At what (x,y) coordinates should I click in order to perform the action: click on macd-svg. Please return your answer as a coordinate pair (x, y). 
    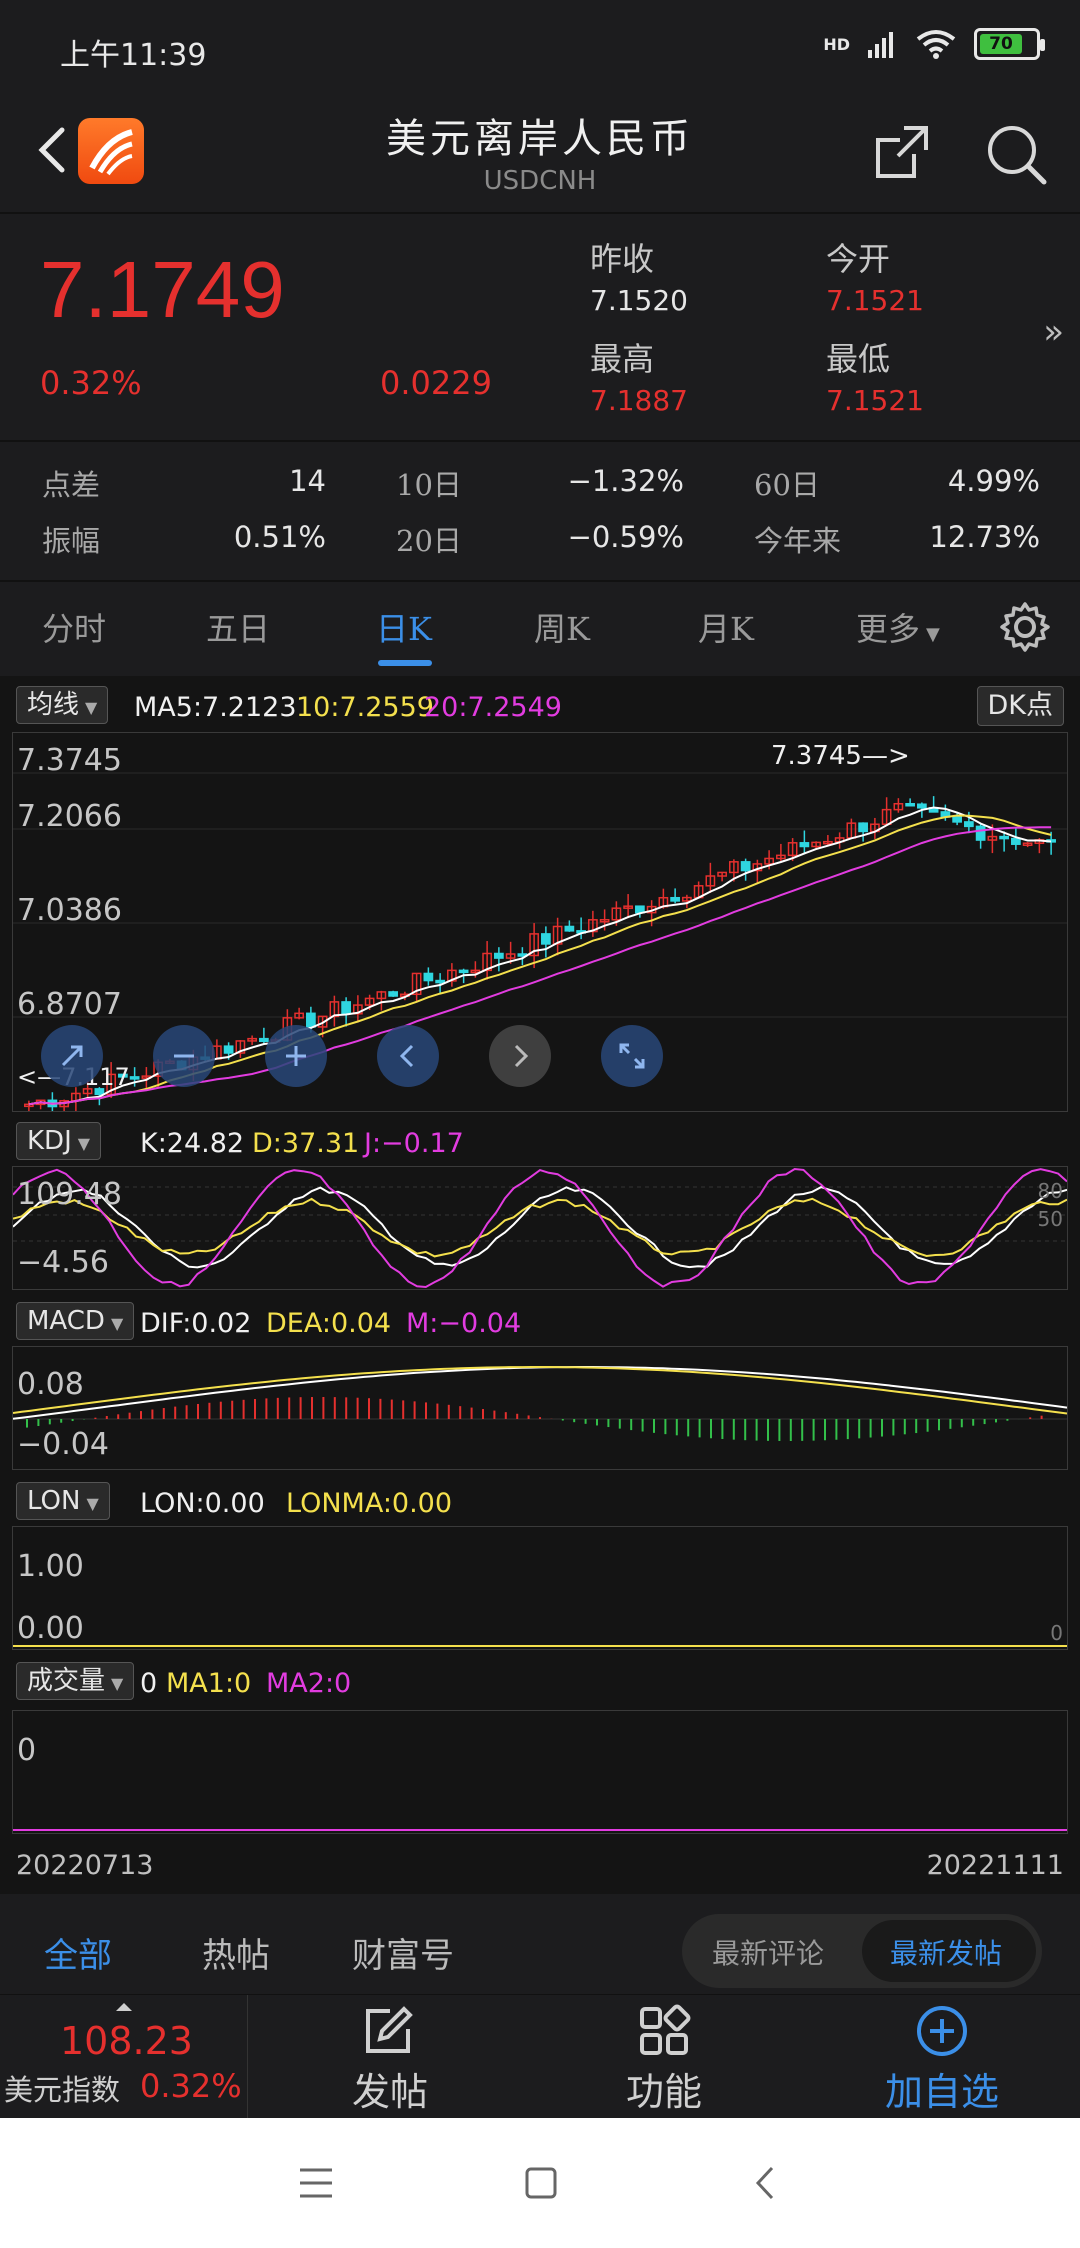
    Looking at the image, I should click on (540, 1403).